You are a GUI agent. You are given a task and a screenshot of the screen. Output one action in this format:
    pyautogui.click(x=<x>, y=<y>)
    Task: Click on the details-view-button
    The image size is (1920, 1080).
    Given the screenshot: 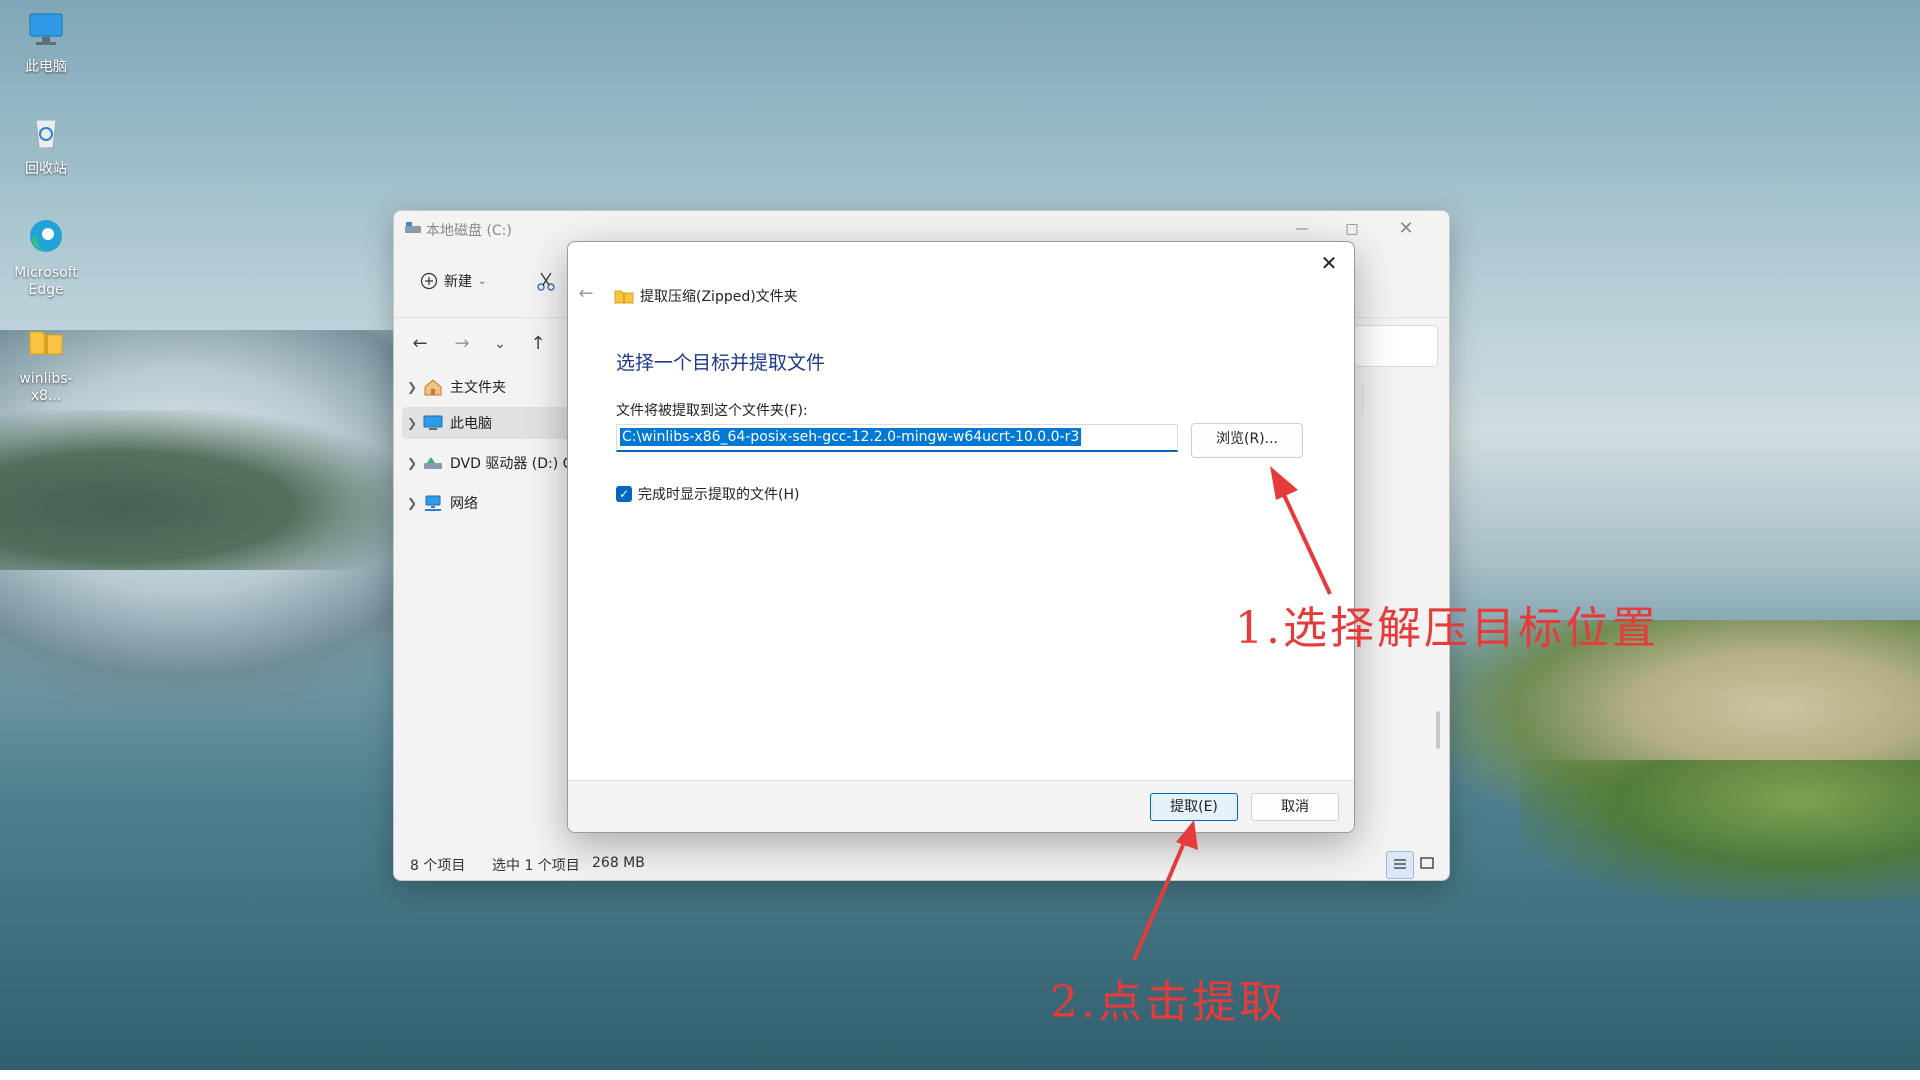 What is the action you would take?
    pyautogui.click(x=1400, y=865)
    